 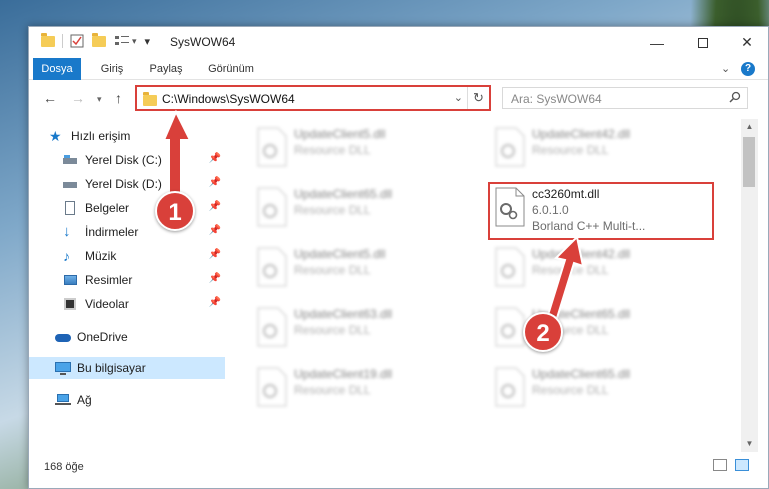 I want to click on title-bar: ▾ ▾ SysWOW64 — ✕, so click(x=398, y=42).